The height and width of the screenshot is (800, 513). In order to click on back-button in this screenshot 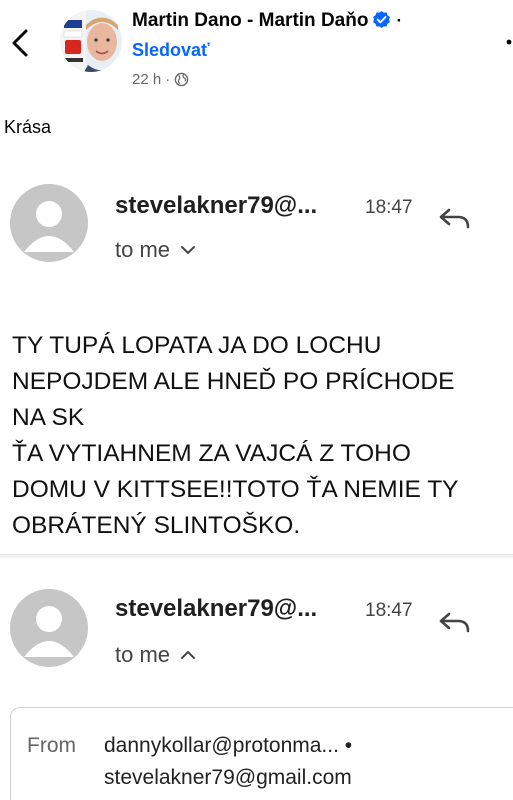, I will do `click(21, 43)`.